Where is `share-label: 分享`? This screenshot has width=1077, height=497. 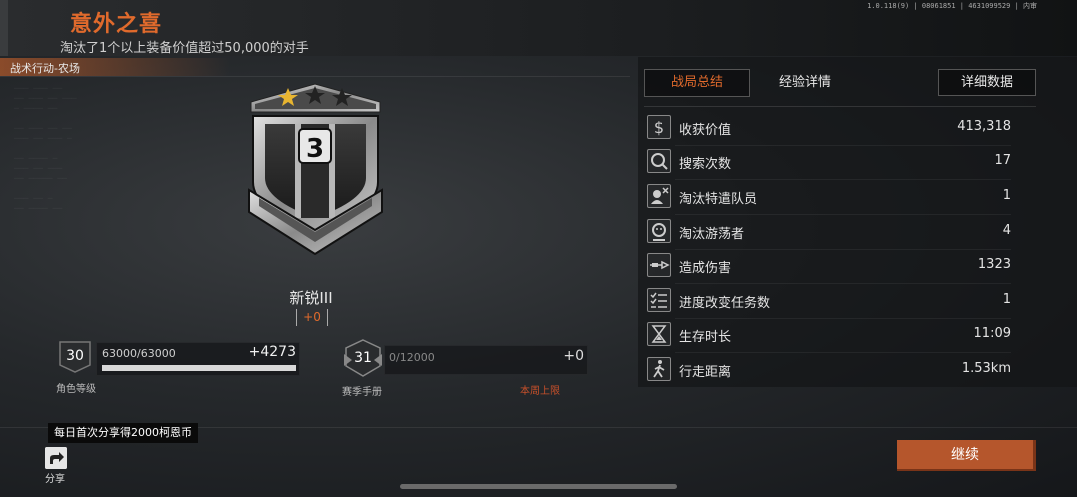
share-label: 分享 is located at coordinates (55, 477).